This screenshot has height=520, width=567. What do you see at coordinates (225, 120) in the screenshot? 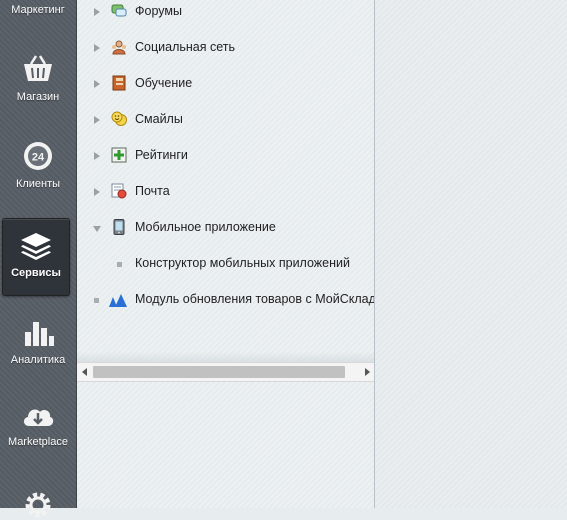
I see `tree-item-smileys: Смайлы` at bounding box center [225, 120].